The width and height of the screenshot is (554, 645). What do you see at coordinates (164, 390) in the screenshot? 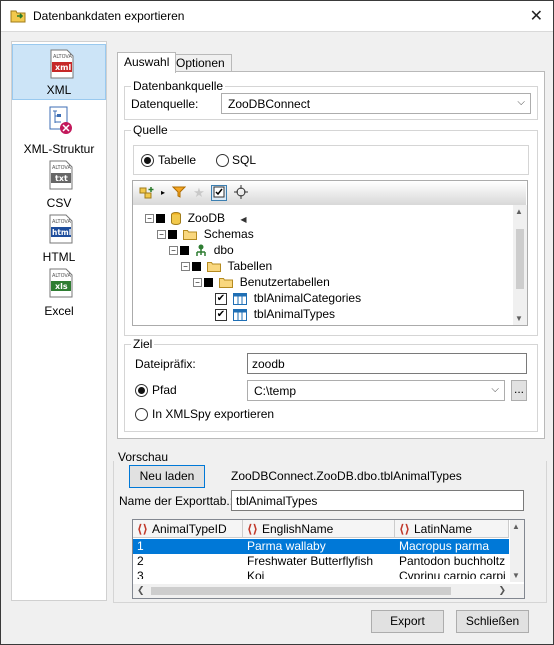
I see `path-radio-label: Pfad` at bounding box center [164, 390].